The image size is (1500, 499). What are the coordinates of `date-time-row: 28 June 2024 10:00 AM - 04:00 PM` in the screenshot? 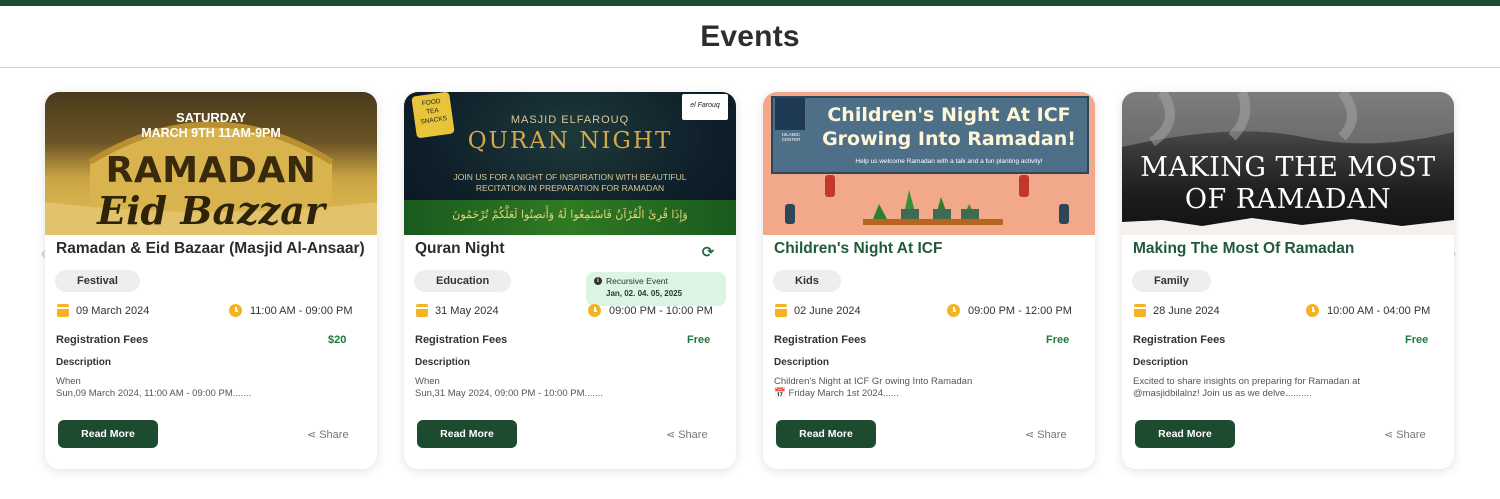 It's located at (1288, 312).